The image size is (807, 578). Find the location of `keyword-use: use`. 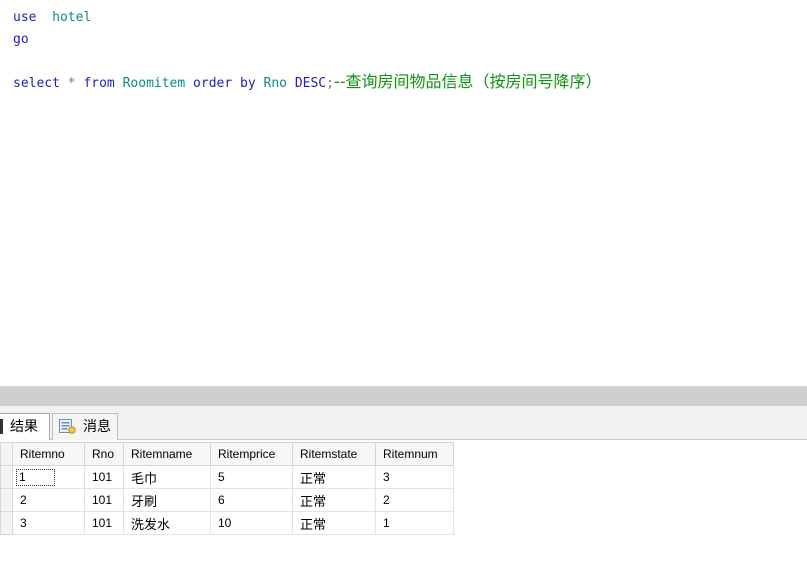

keyword-use: use is located at coordinates (25, 17).